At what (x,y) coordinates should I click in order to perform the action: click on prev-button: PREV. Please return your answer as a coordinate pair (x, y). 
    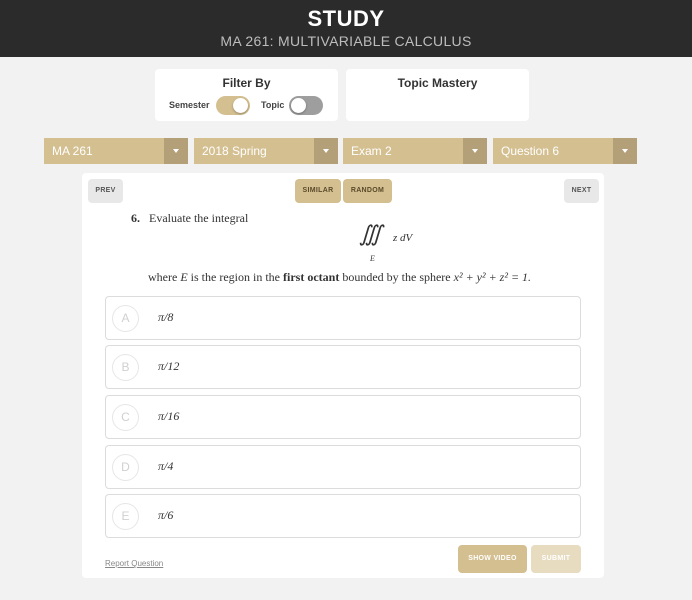
    Looking at the image, I should click on (105, 191).